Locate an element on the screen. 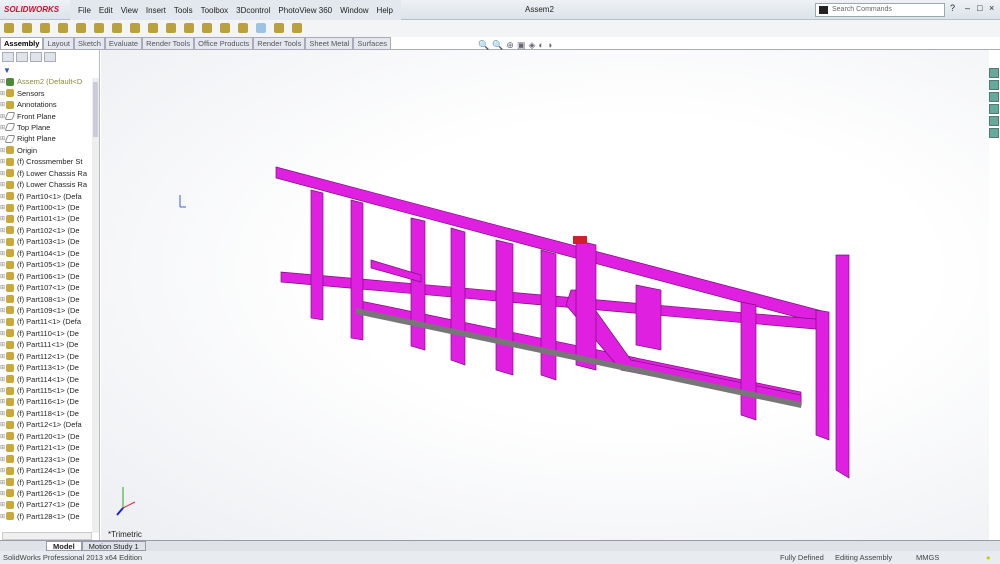  mate-icon is located at coordinates (81, 28).